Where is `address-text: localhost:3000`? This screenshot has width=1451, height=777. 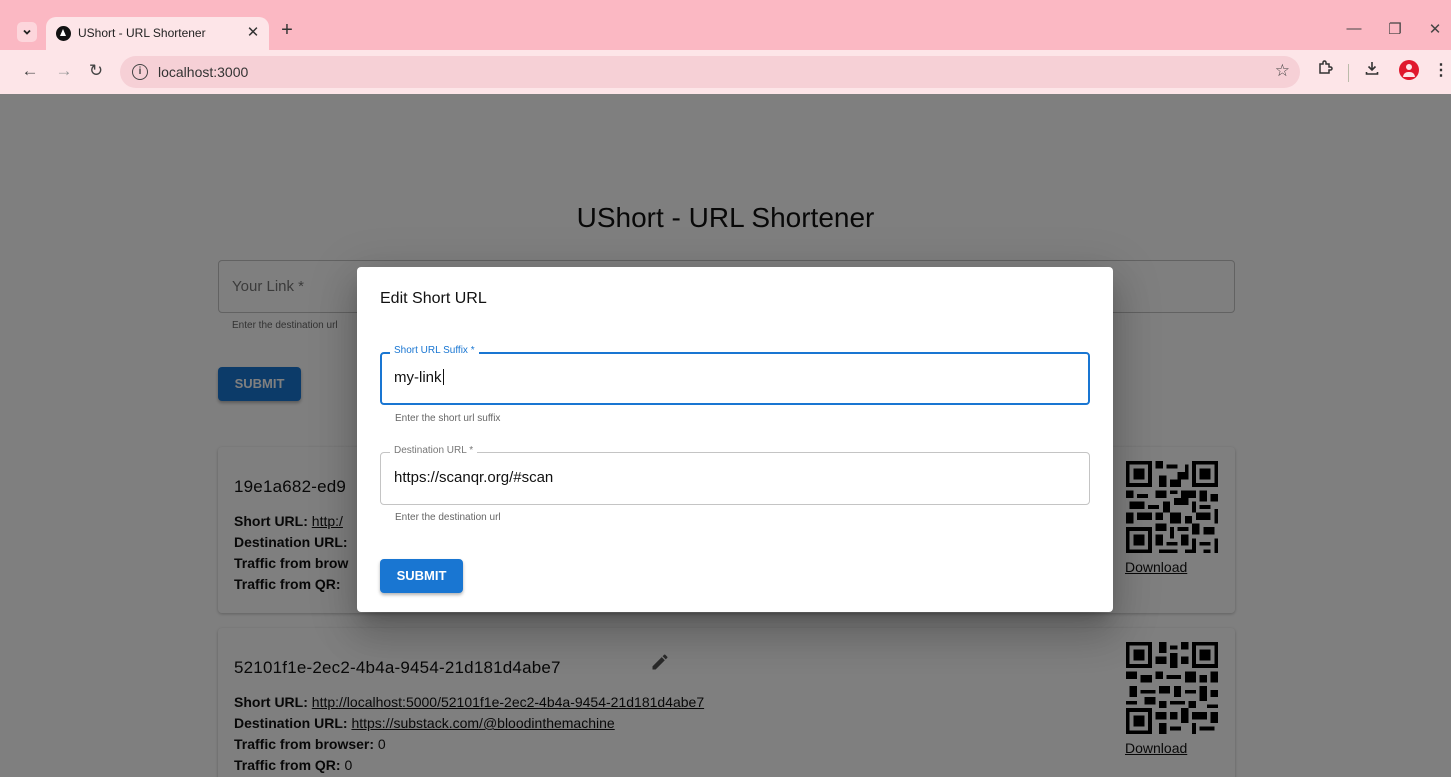 address-text: localhost:3000 is located at coordinates (203, 72).